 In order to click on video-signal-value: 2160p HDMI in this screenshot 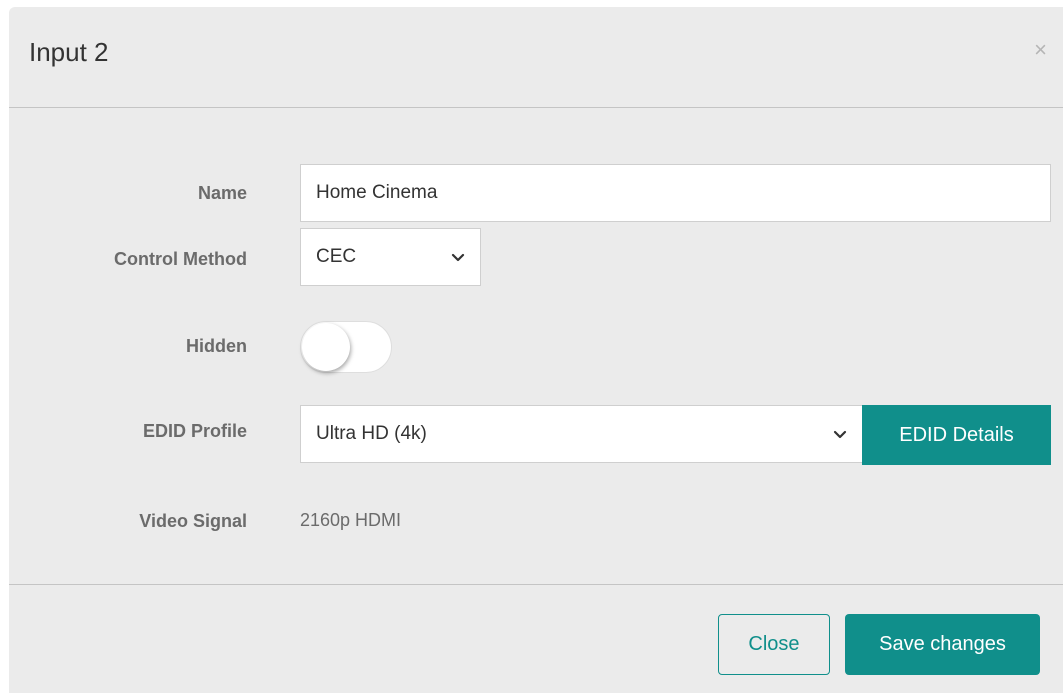, I will do `click(351, 520)`.